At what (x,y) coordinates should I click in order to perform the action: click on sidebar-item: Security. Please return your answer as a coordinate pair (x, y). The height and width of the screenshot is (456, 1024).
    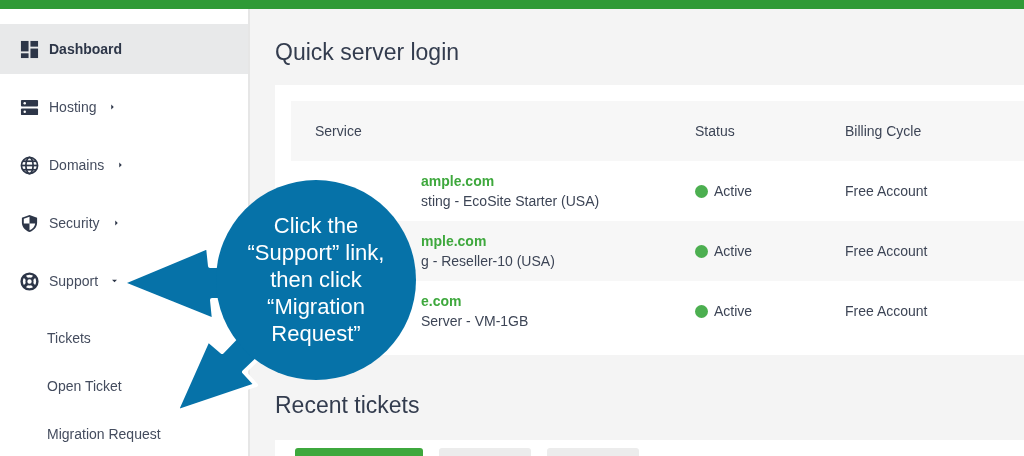
    Looking at the image, I should click on (63, 223).